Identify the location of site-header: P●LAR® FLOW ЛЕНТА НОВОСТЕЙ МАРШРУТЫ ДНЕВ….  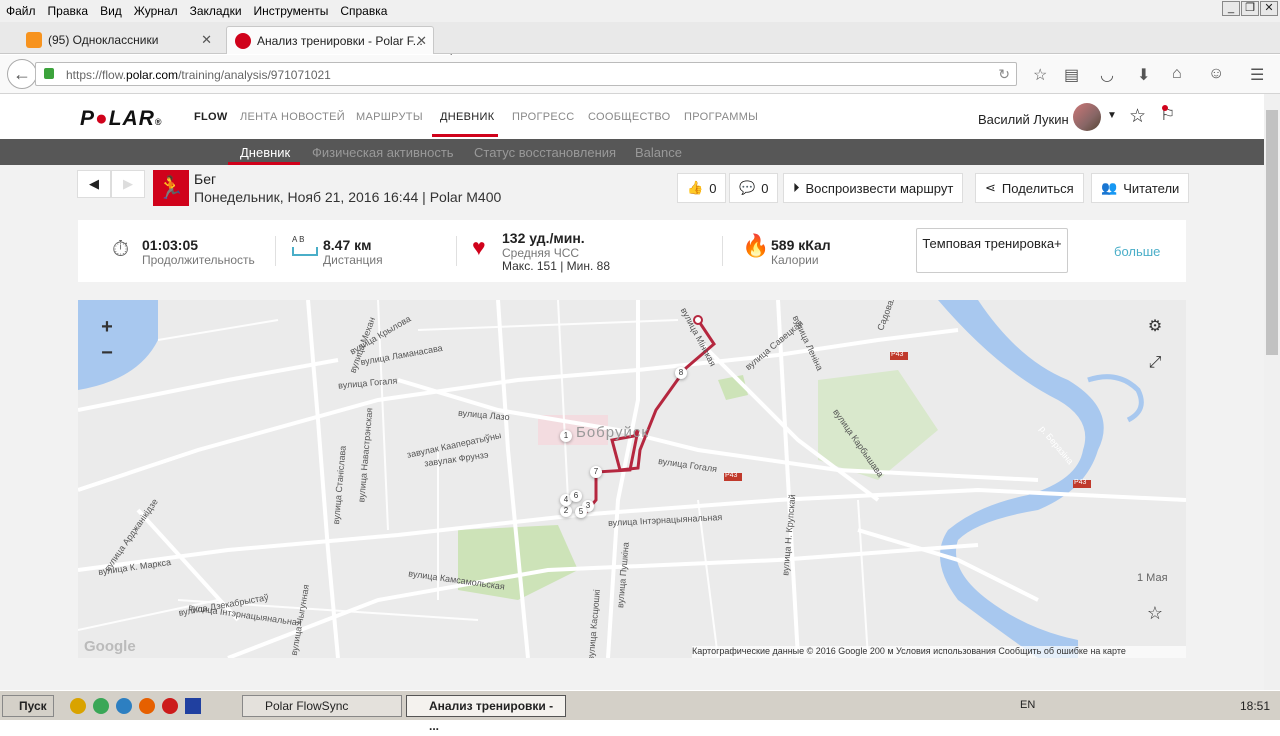
(632, 116).